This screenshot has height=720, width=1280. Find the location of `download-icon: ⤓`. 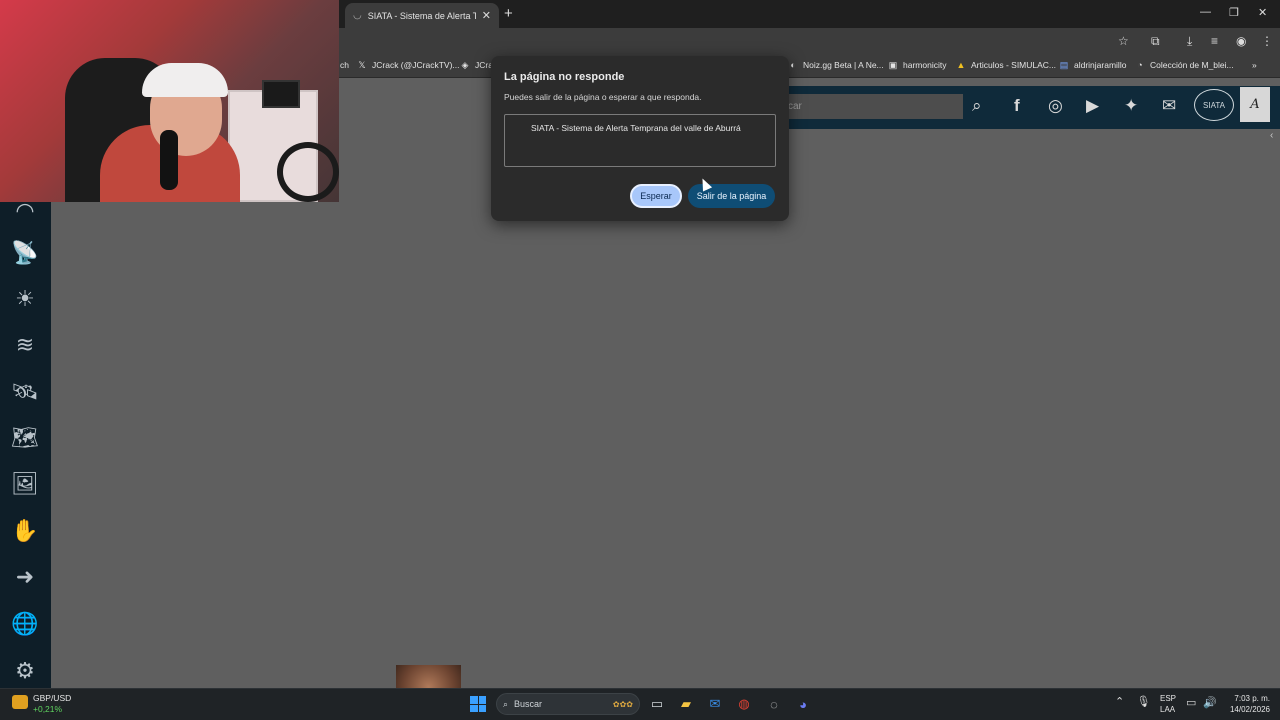

download-icon: ⤓ is located at coordinates (1189, 41).